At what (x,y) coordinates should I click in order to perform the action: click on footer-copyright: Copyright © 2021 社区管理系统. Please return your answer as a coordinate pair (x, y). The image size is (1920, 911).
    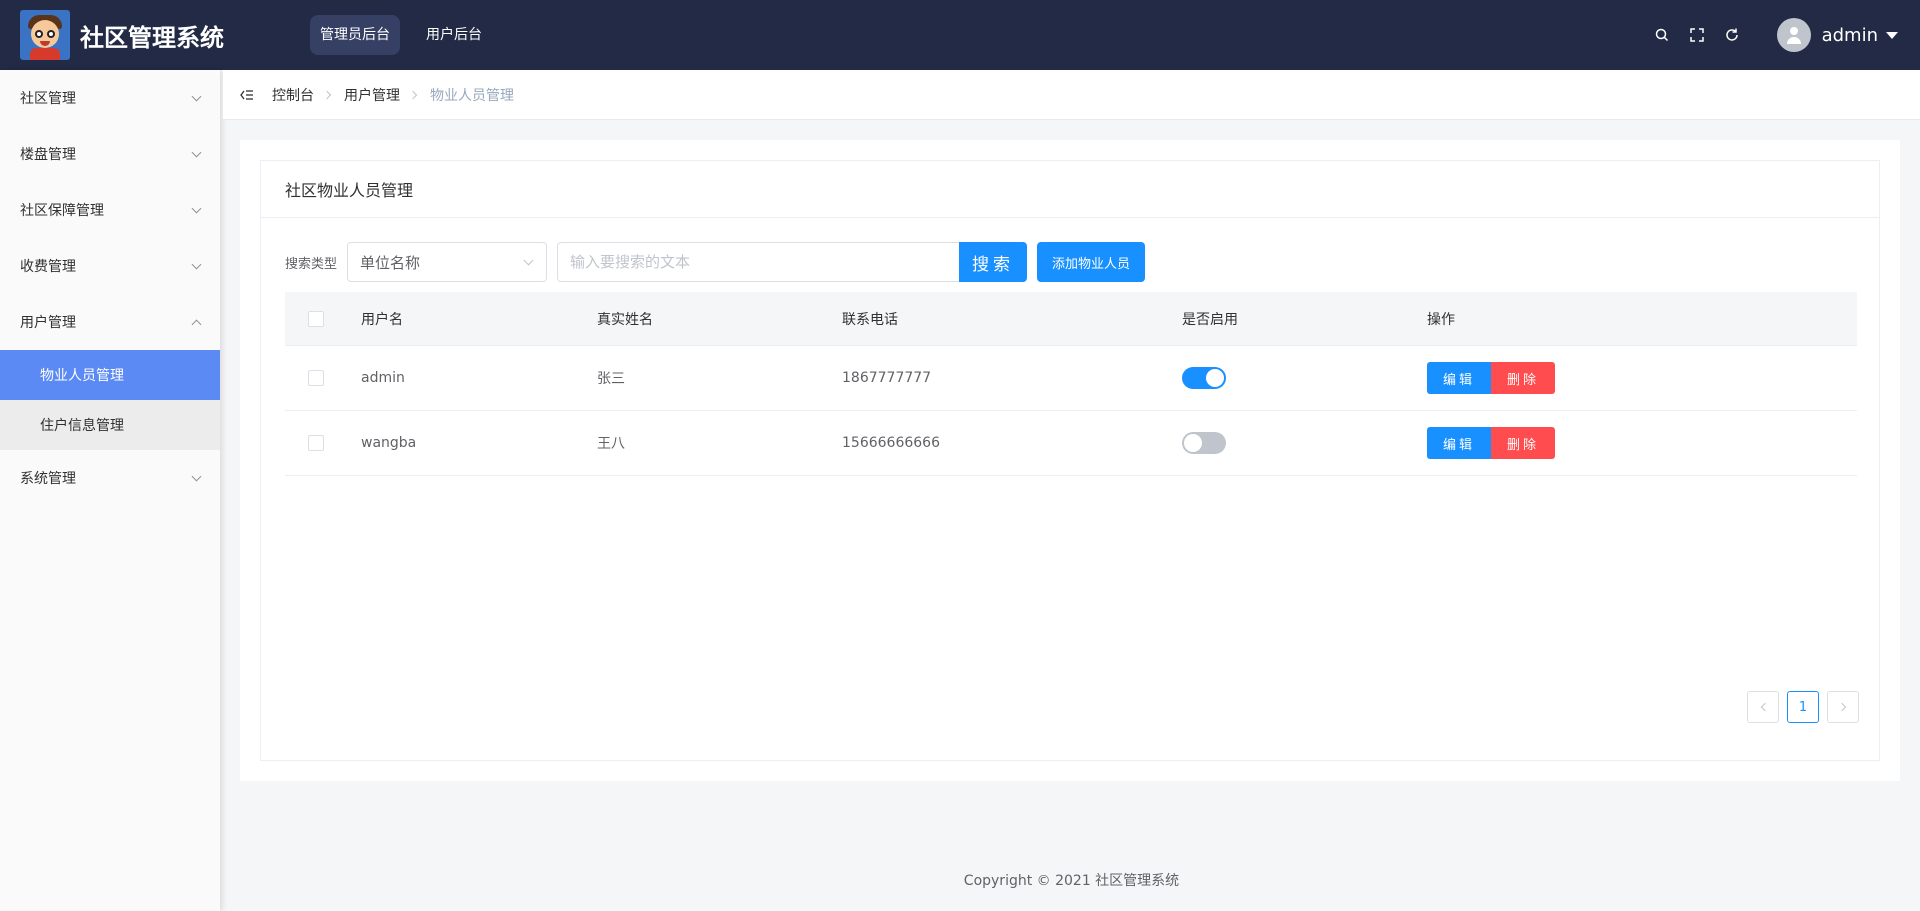
    Looking at the image, I should click on (1071, 881).